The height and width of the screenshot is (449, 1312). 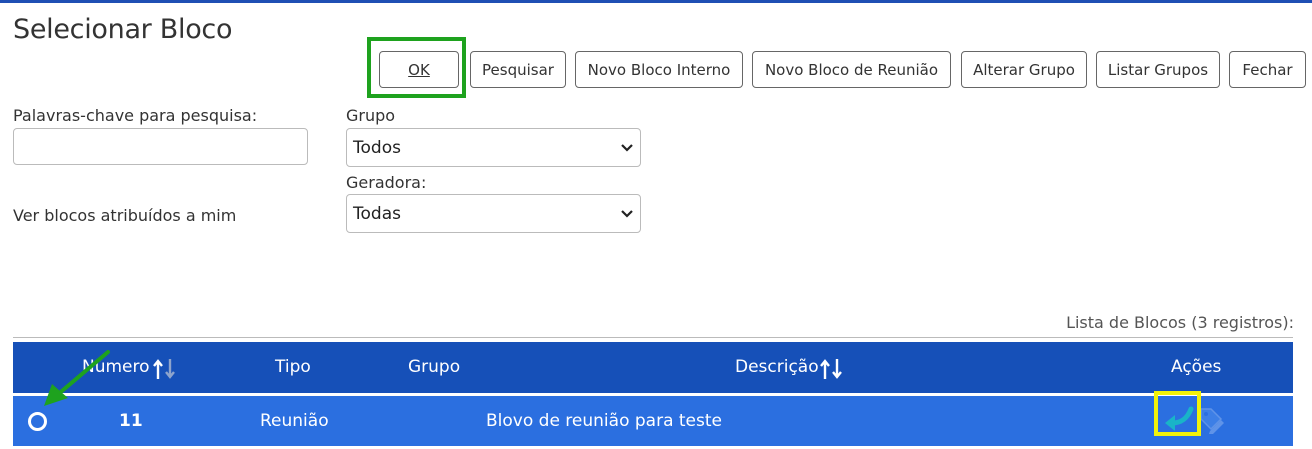 I want to click on search-button: Pesquisar, so click(x=518, y=69).